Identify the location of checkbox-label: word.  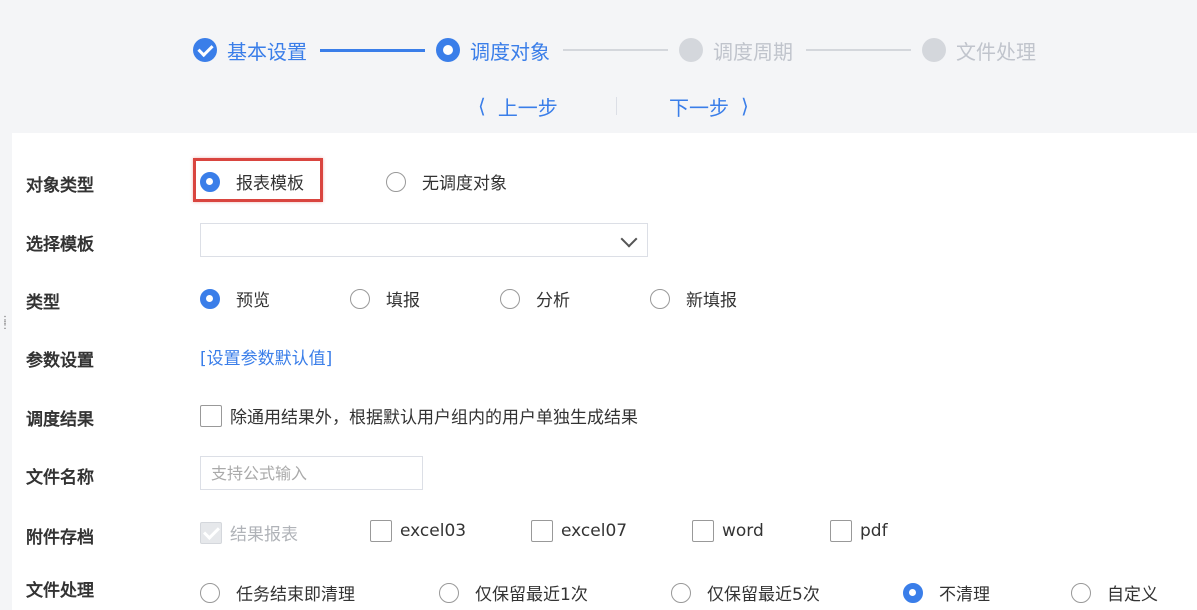
(743, 531).